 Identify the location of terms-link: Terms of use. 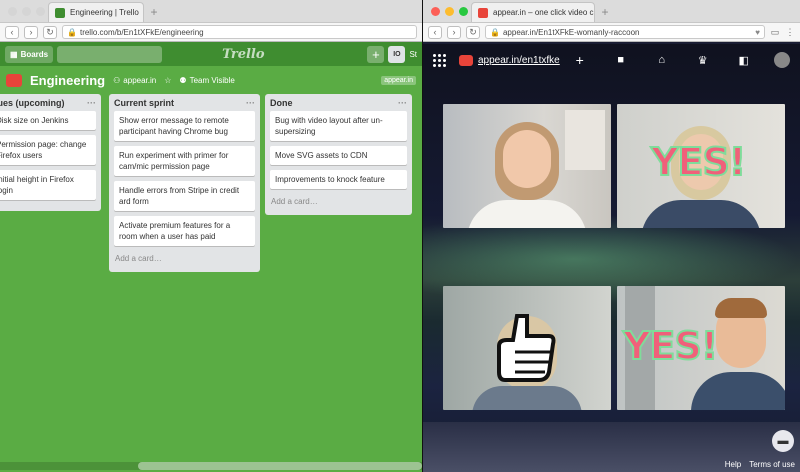
(772, 464).